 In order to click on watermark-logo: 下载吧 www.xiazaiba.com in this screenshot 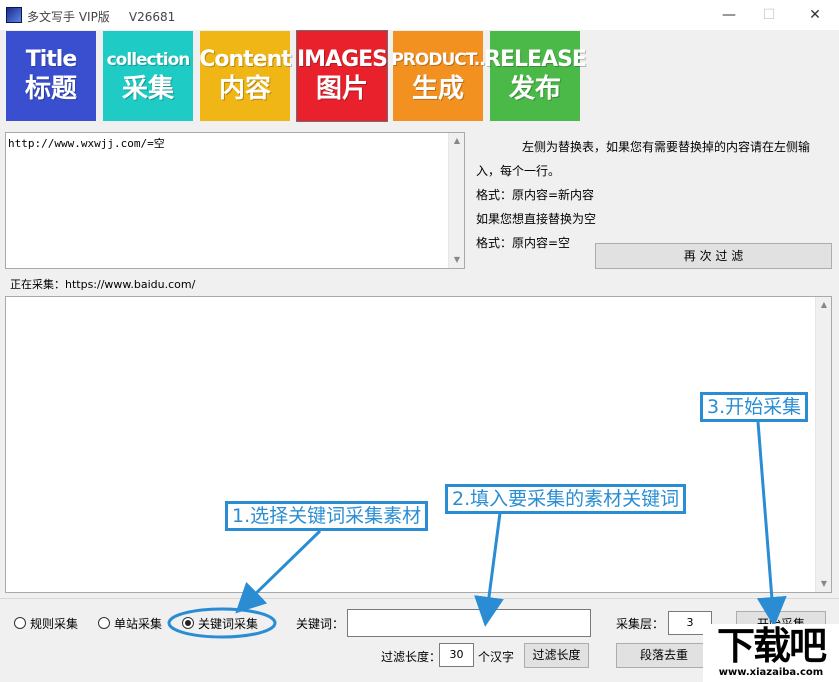, I will do `click(771, 653)`.